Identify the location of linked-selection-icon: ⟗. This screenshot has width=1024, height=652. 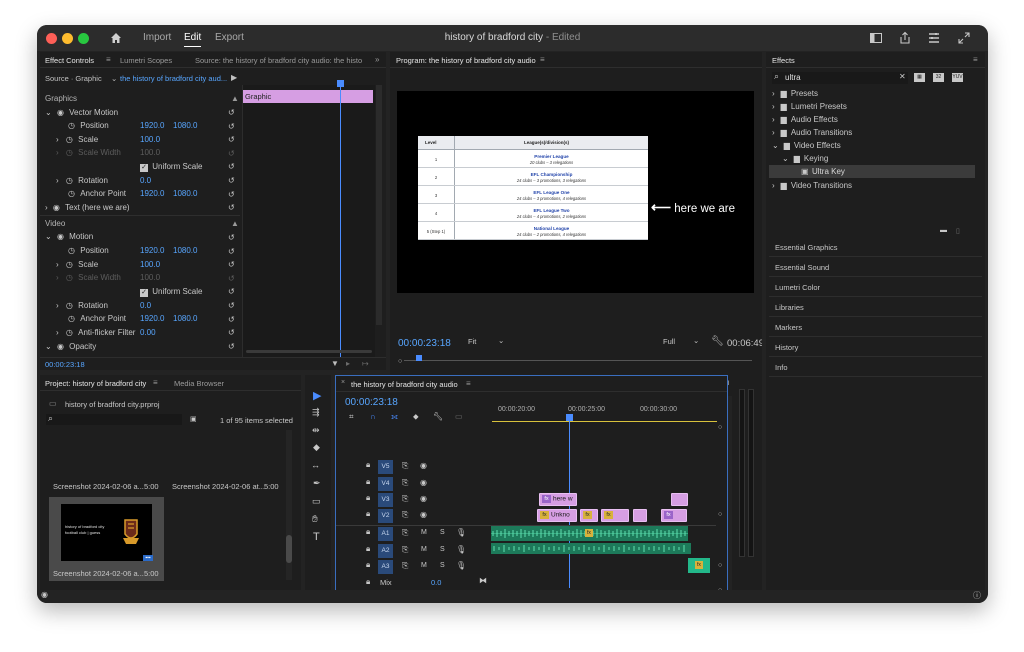
(394, 417).